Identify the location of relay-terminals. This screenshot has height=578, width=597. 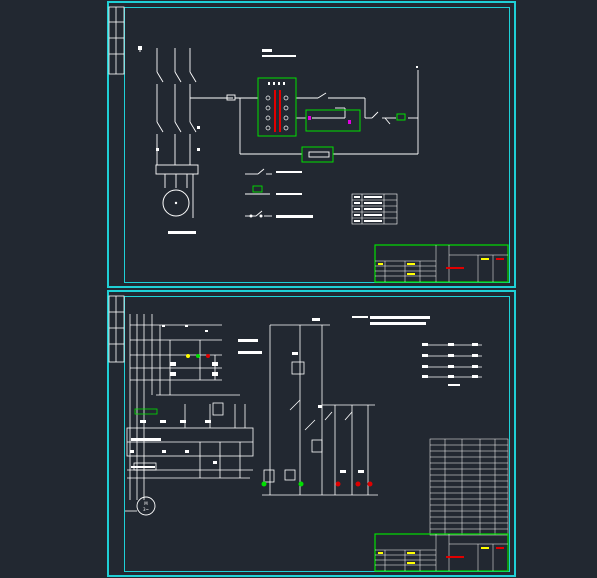
(277, 107).